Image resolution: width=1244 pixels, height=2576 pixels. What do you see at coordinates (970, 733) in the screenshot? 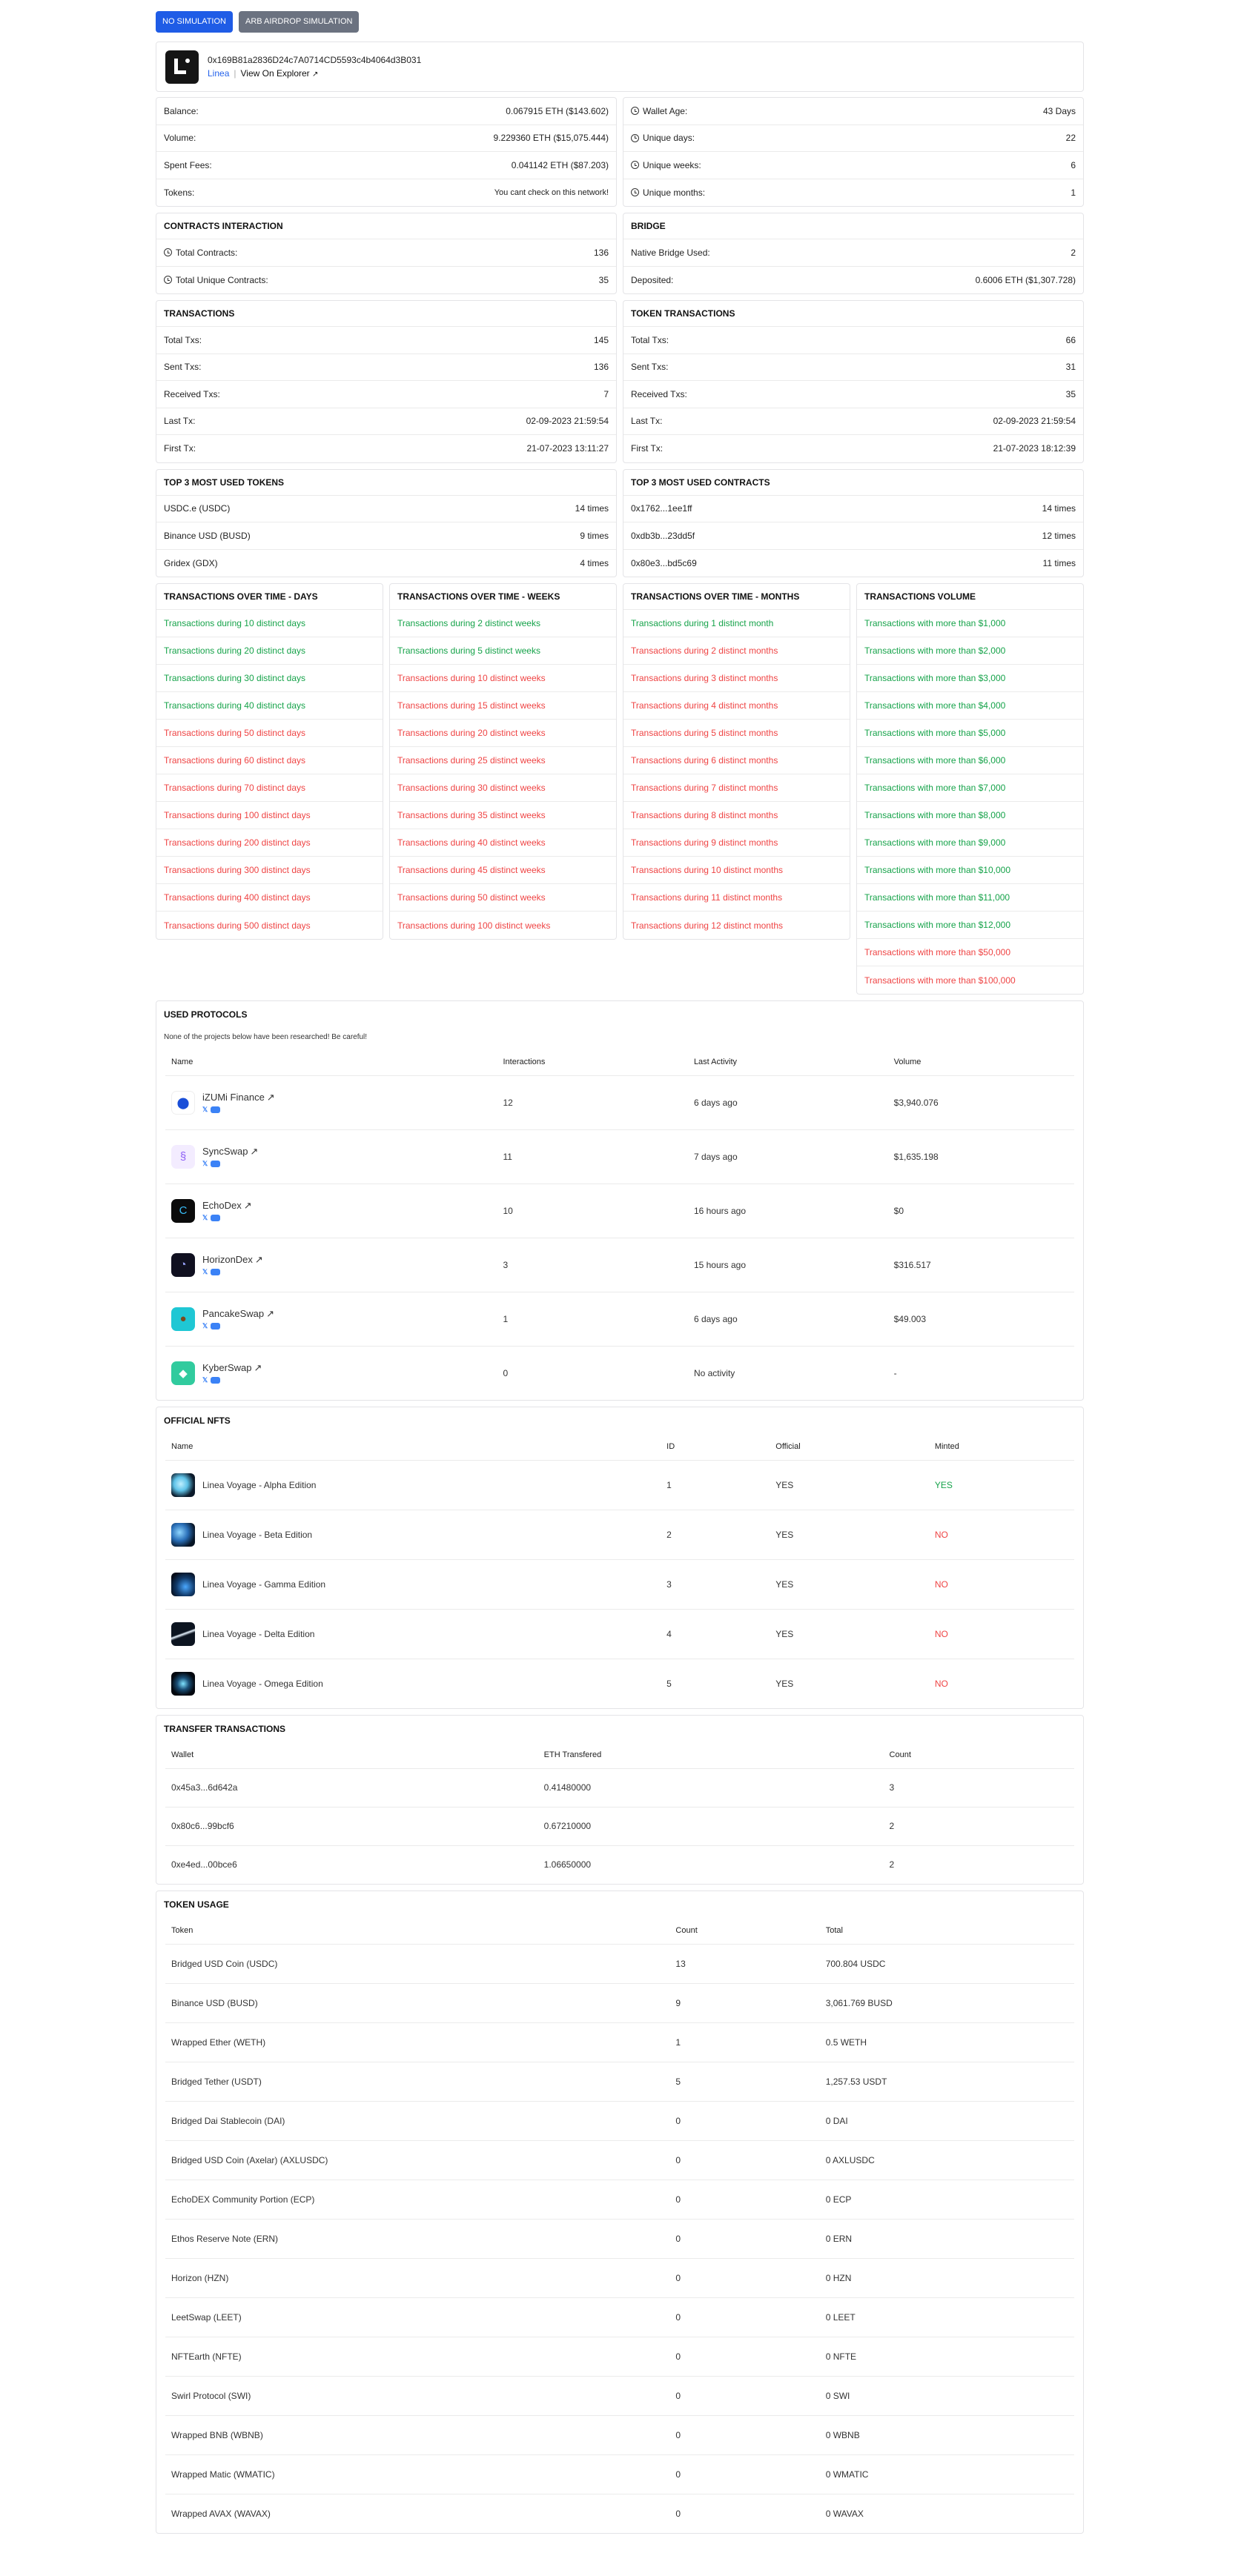
I see `milestone-item: Transactions with more than $5,000` at bounding box center [970, 733].